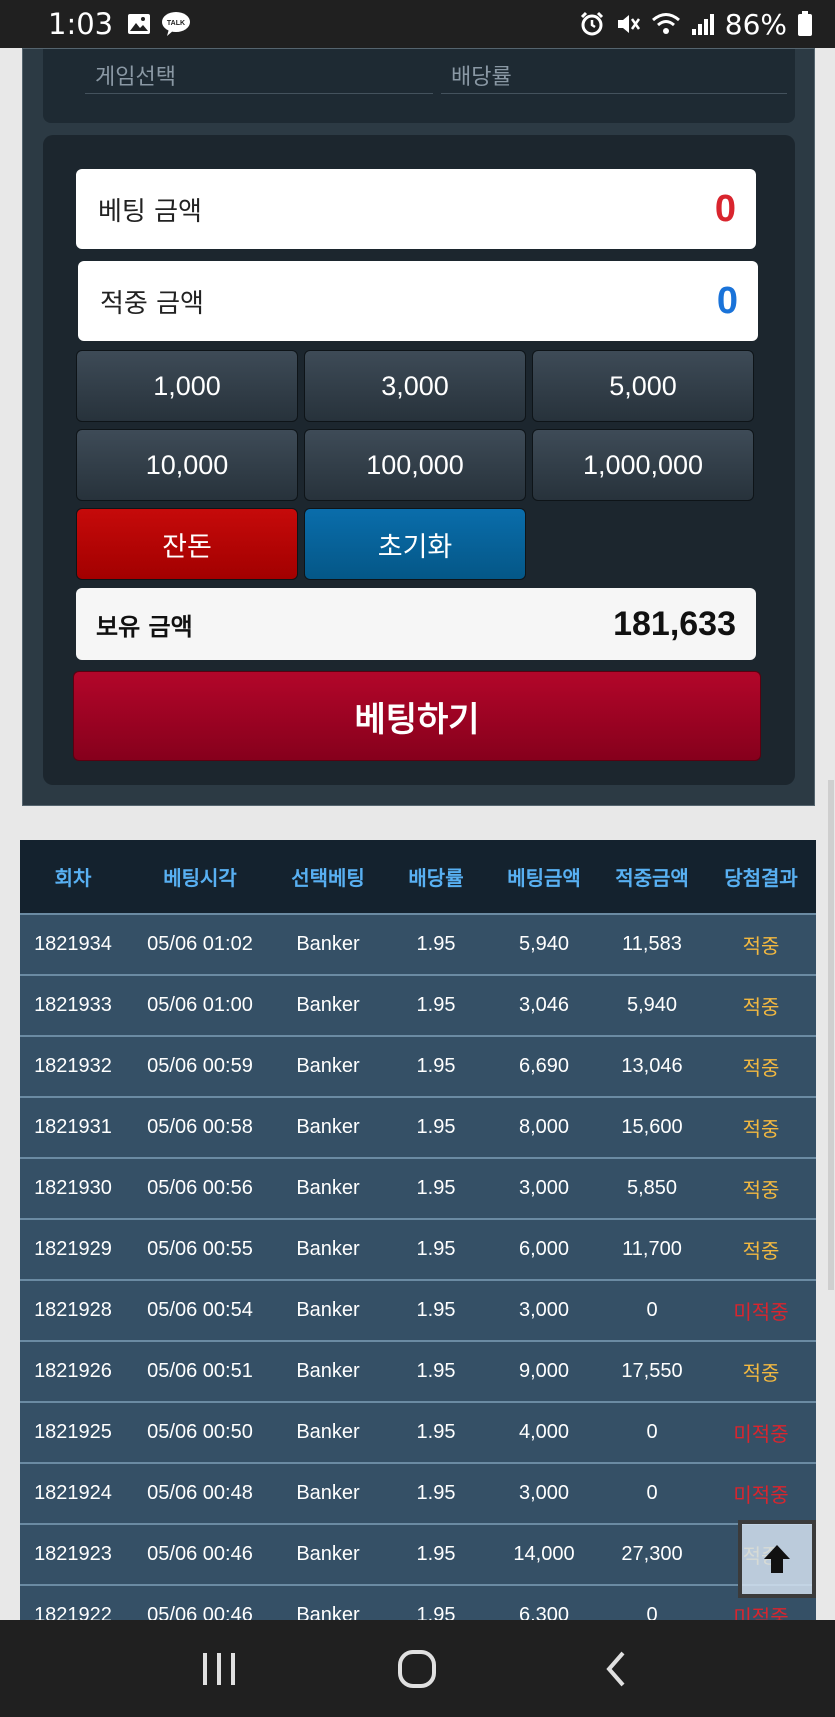  Describe the element at coordinates (416, 209) in the screenshot. I see `bet-amount-box: 베팅 금액 0` at that location.